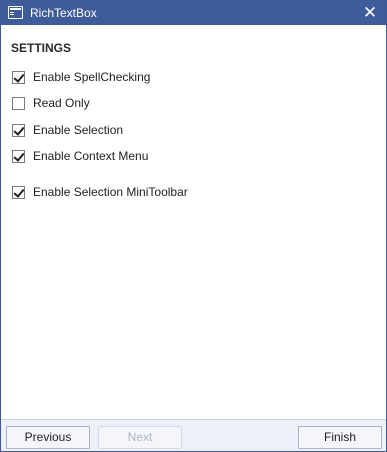  What do you see at coordinates (91, 156) in the screenshot?
I see `option-label: Enable Context Menu` at bounding box center [91, 156].